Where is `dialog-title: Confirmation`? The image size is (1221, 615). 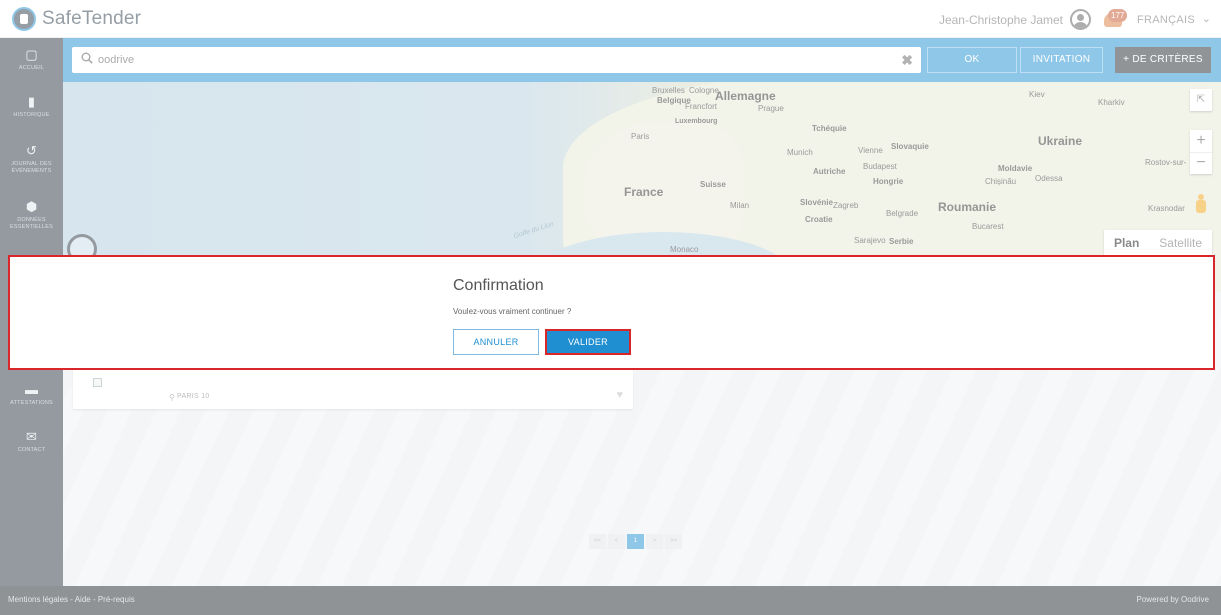 dialog-title: Confirmation is located at coordinates (498, 285).